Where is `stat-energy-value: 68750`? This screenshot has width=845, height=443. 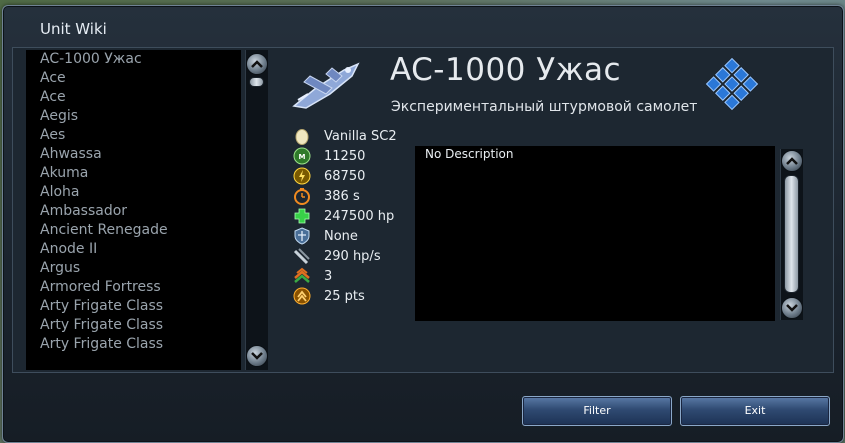
stat-energy-value: 68750 is located at coordinates (345, 176).